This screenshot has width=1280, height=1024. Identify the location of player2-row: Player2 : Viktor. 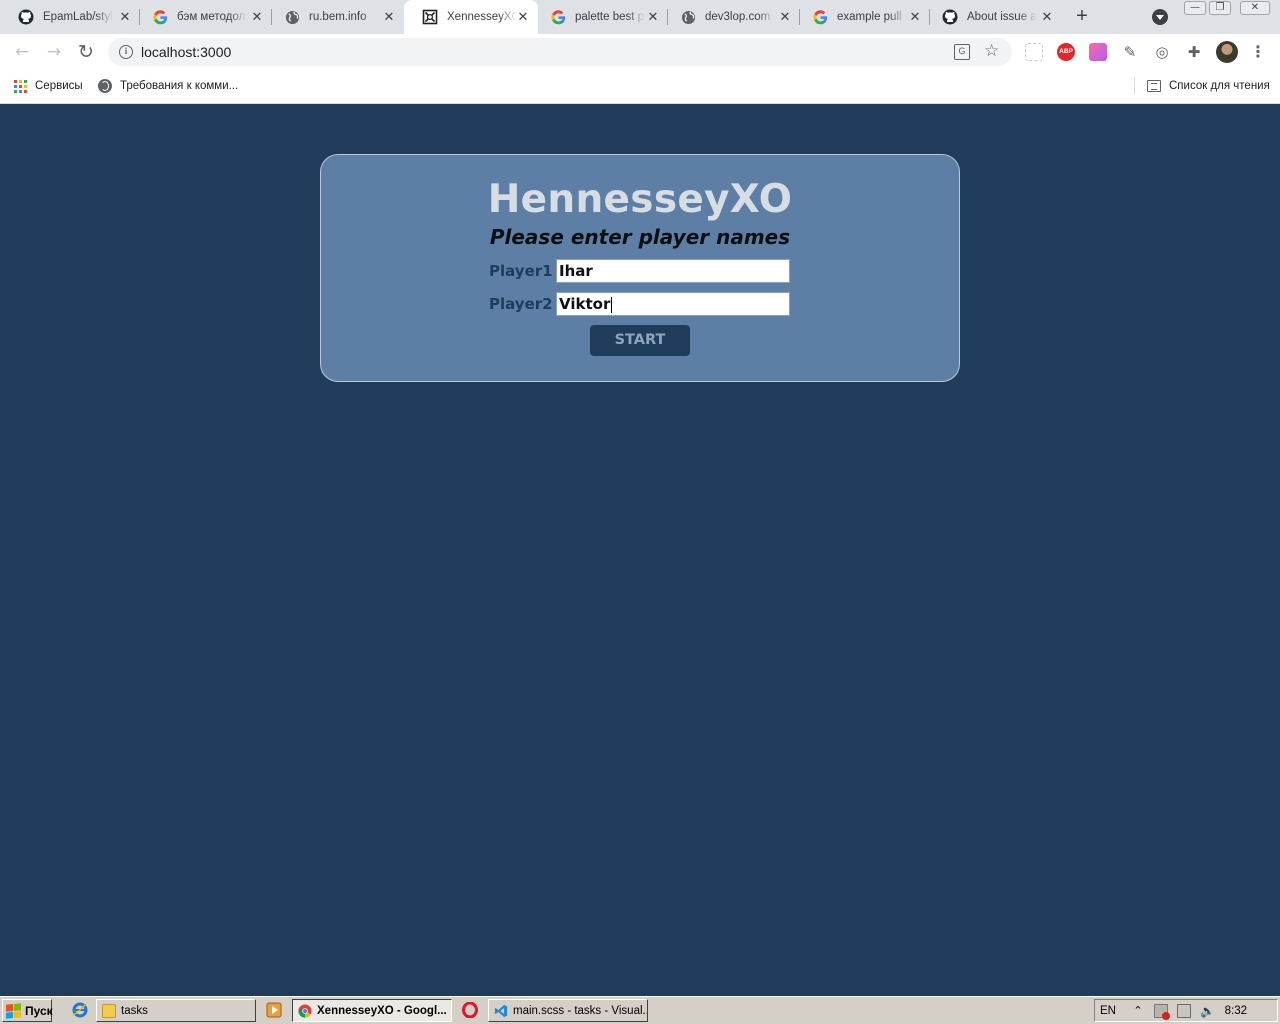
(639, 304).